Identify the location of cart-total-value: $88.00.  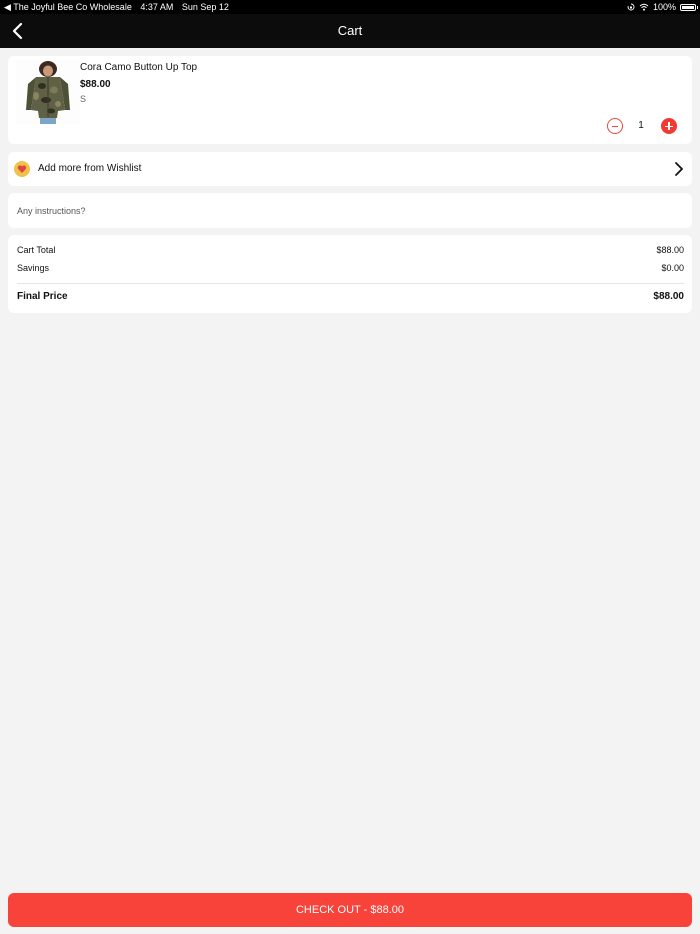
(670, 250).